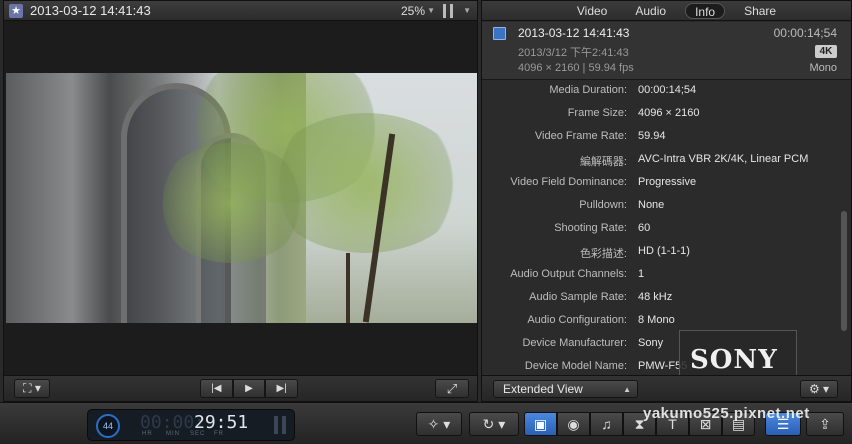 The width and height of the screenshot is (852, 444). What do you see at coordinates (240, 11) in the screenshot?
I see `viewer-header: ★ 2013-03-12 14:41:43 25% ▼ ▼` at bounding box center [240, 11].